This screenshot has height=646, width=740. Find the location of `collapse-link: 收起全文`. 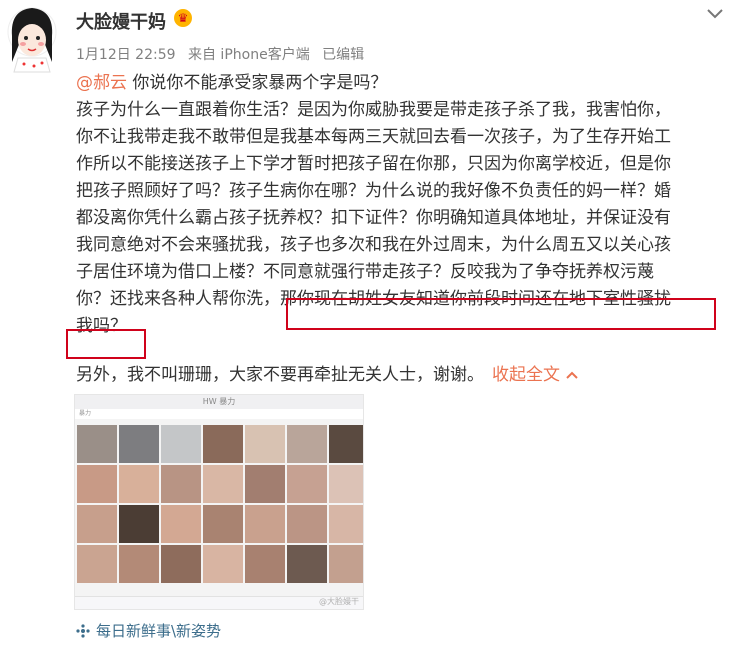

collapse-link: 收起全文 is located at coordinates (526, 375).